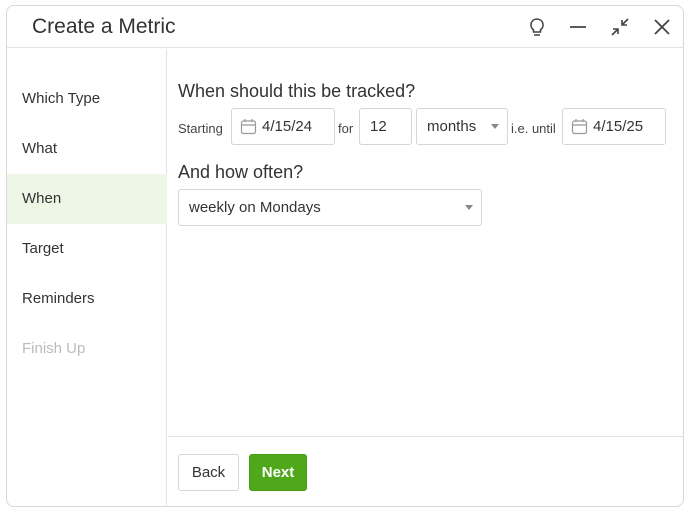 This screenshot has height=513, width=689. What do you see at coordinates (87, 149) in the screenshot?
I see `sidebar-item-what: What` at bounding box center [87, 149].